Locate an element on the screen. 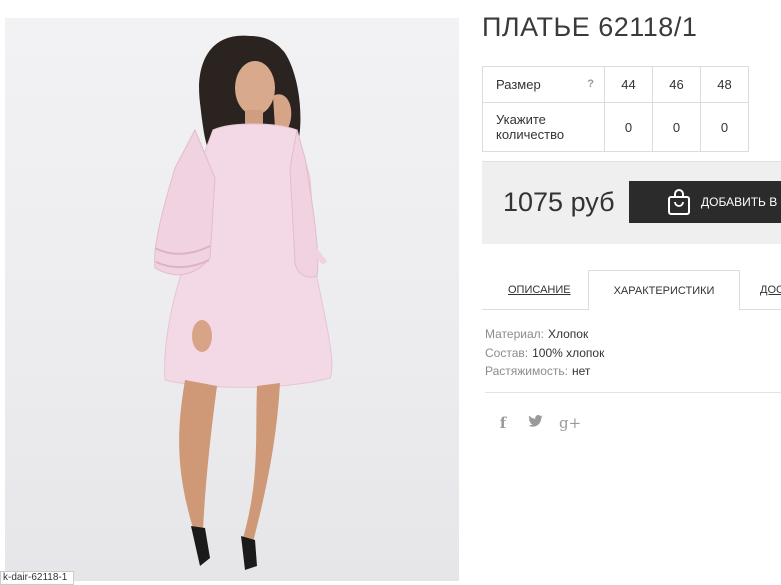 This screenshot has width=781, height=585. shopping-bag-icon is located at coordinates (679, 202).